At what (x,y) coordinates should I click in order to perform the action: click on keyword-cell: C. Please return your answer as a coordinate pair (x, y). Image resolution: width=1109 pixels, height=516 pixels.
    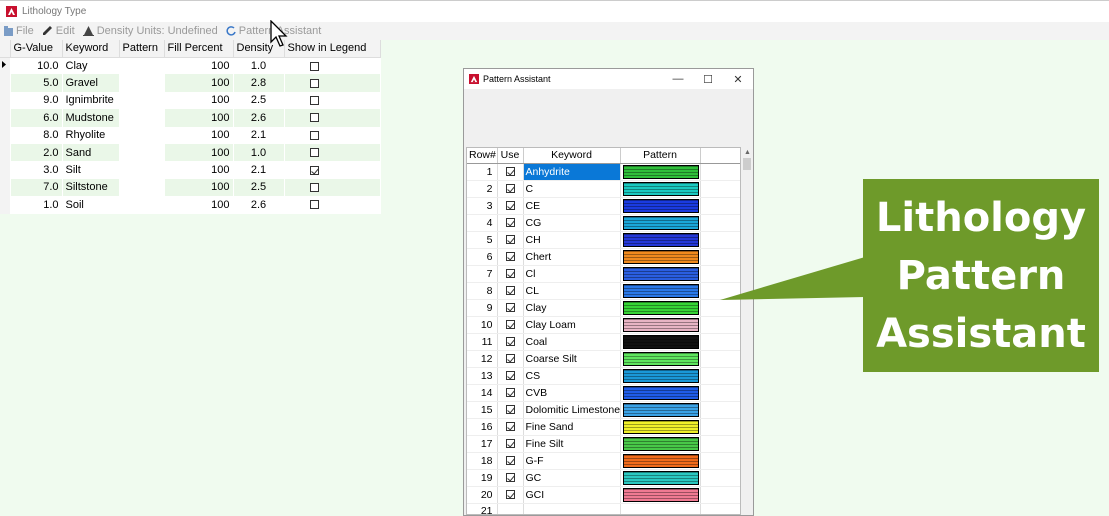
    Looking at the image, I should click on (572, 189).